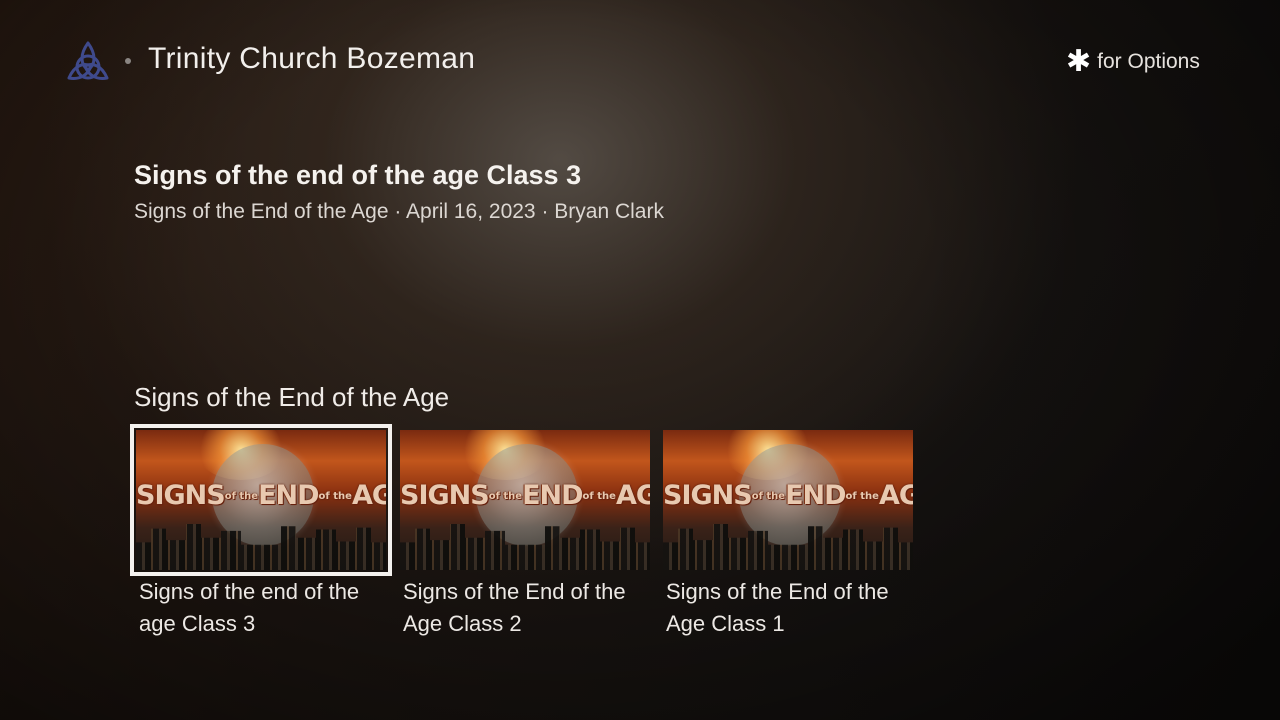  What do you see at coordinates (514, 607) in the screenshot?
I see `episode-label: Signs of the End of the Age Class 2` at bounding box center [514, 607].